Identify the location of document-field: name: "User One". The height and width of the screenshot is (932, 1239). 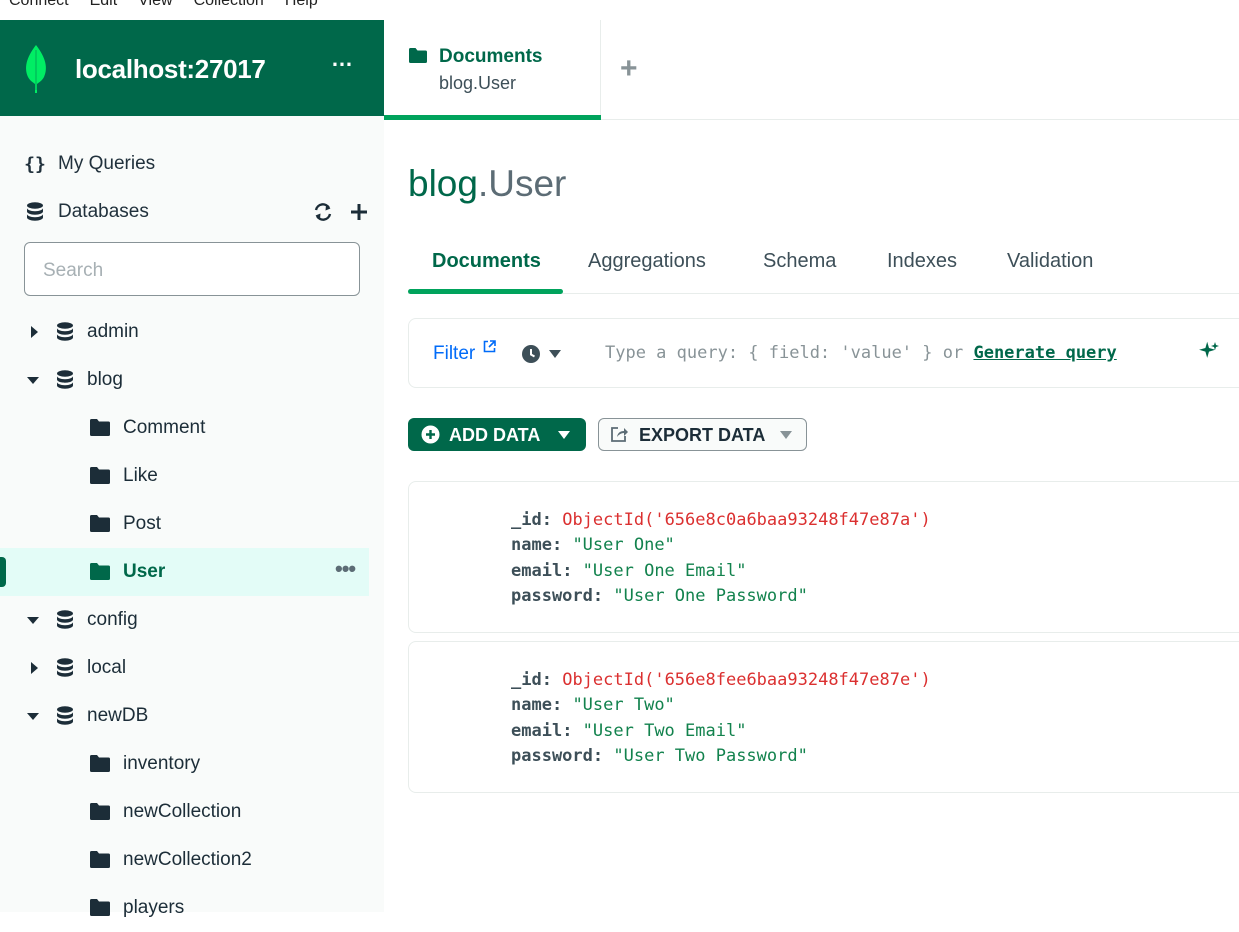
(593, 545).